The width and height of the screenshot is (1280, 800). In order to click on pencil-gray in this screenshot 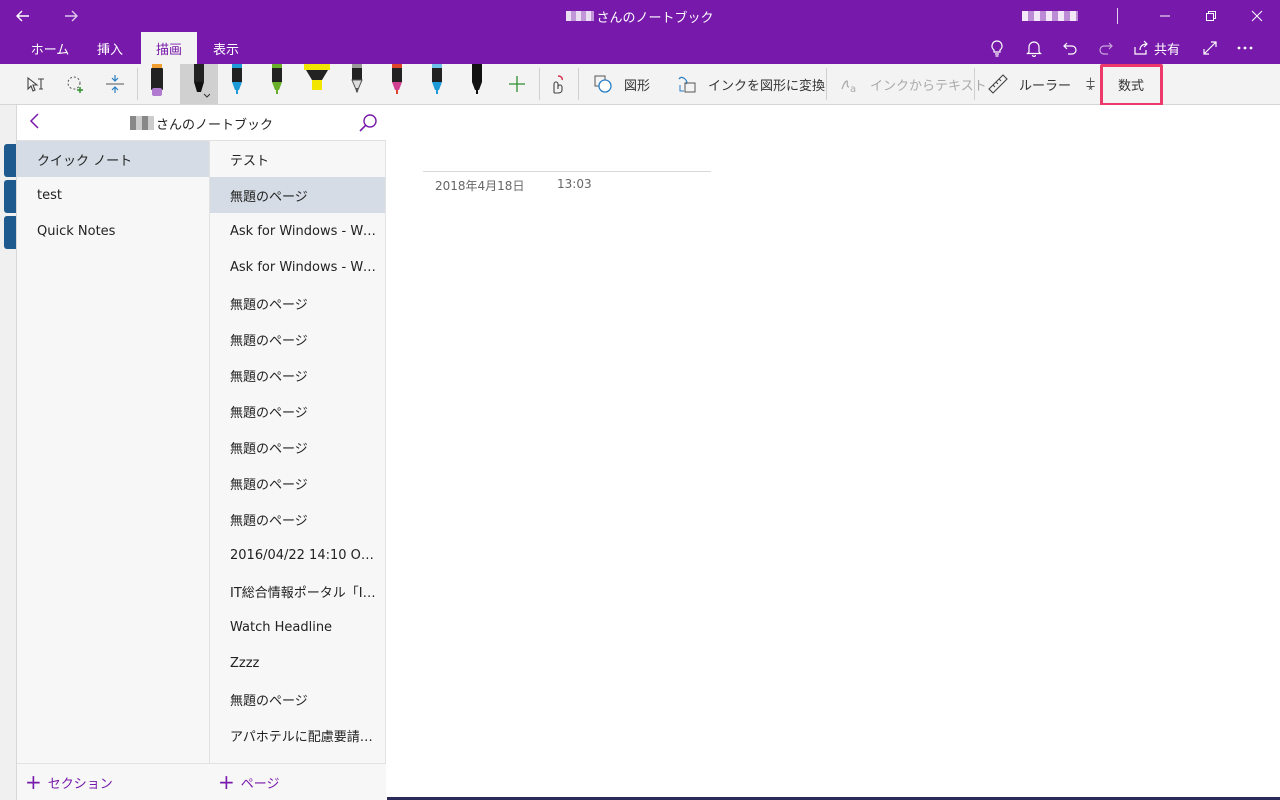, I will do `click(357, 84)`.